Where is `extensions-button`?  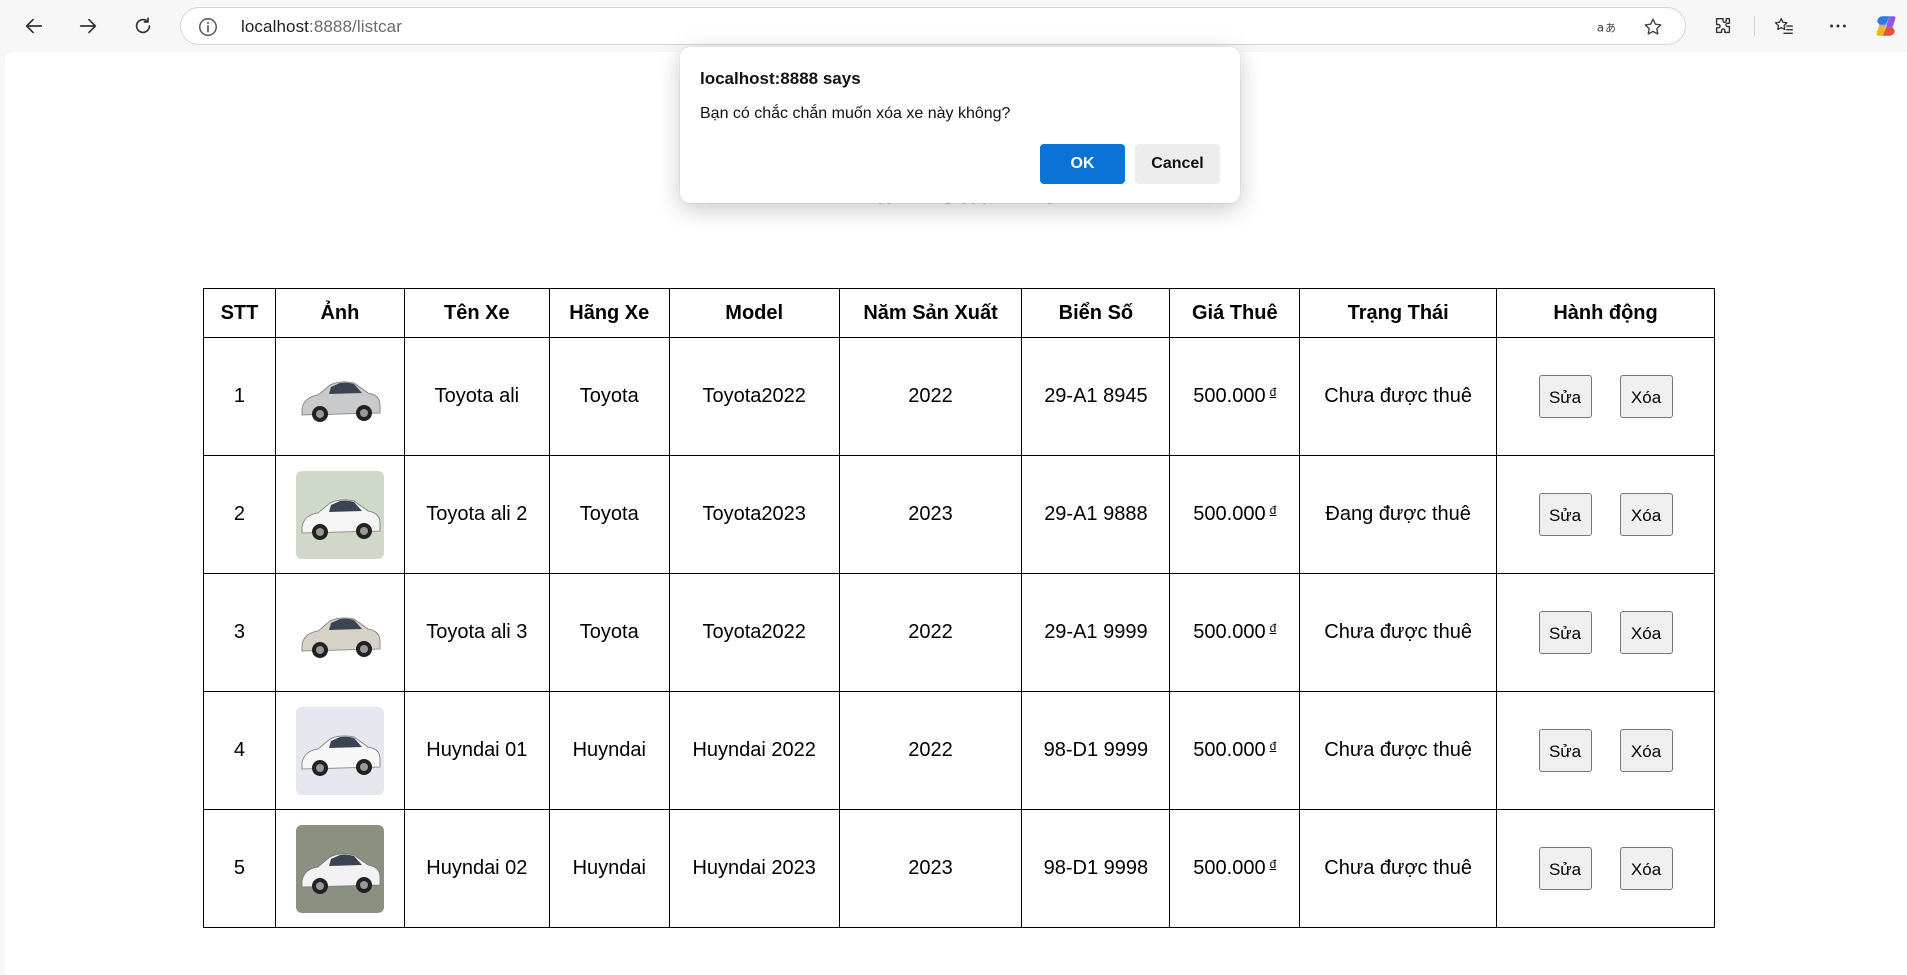 extensions-button is located at coordinates (1723, 26).